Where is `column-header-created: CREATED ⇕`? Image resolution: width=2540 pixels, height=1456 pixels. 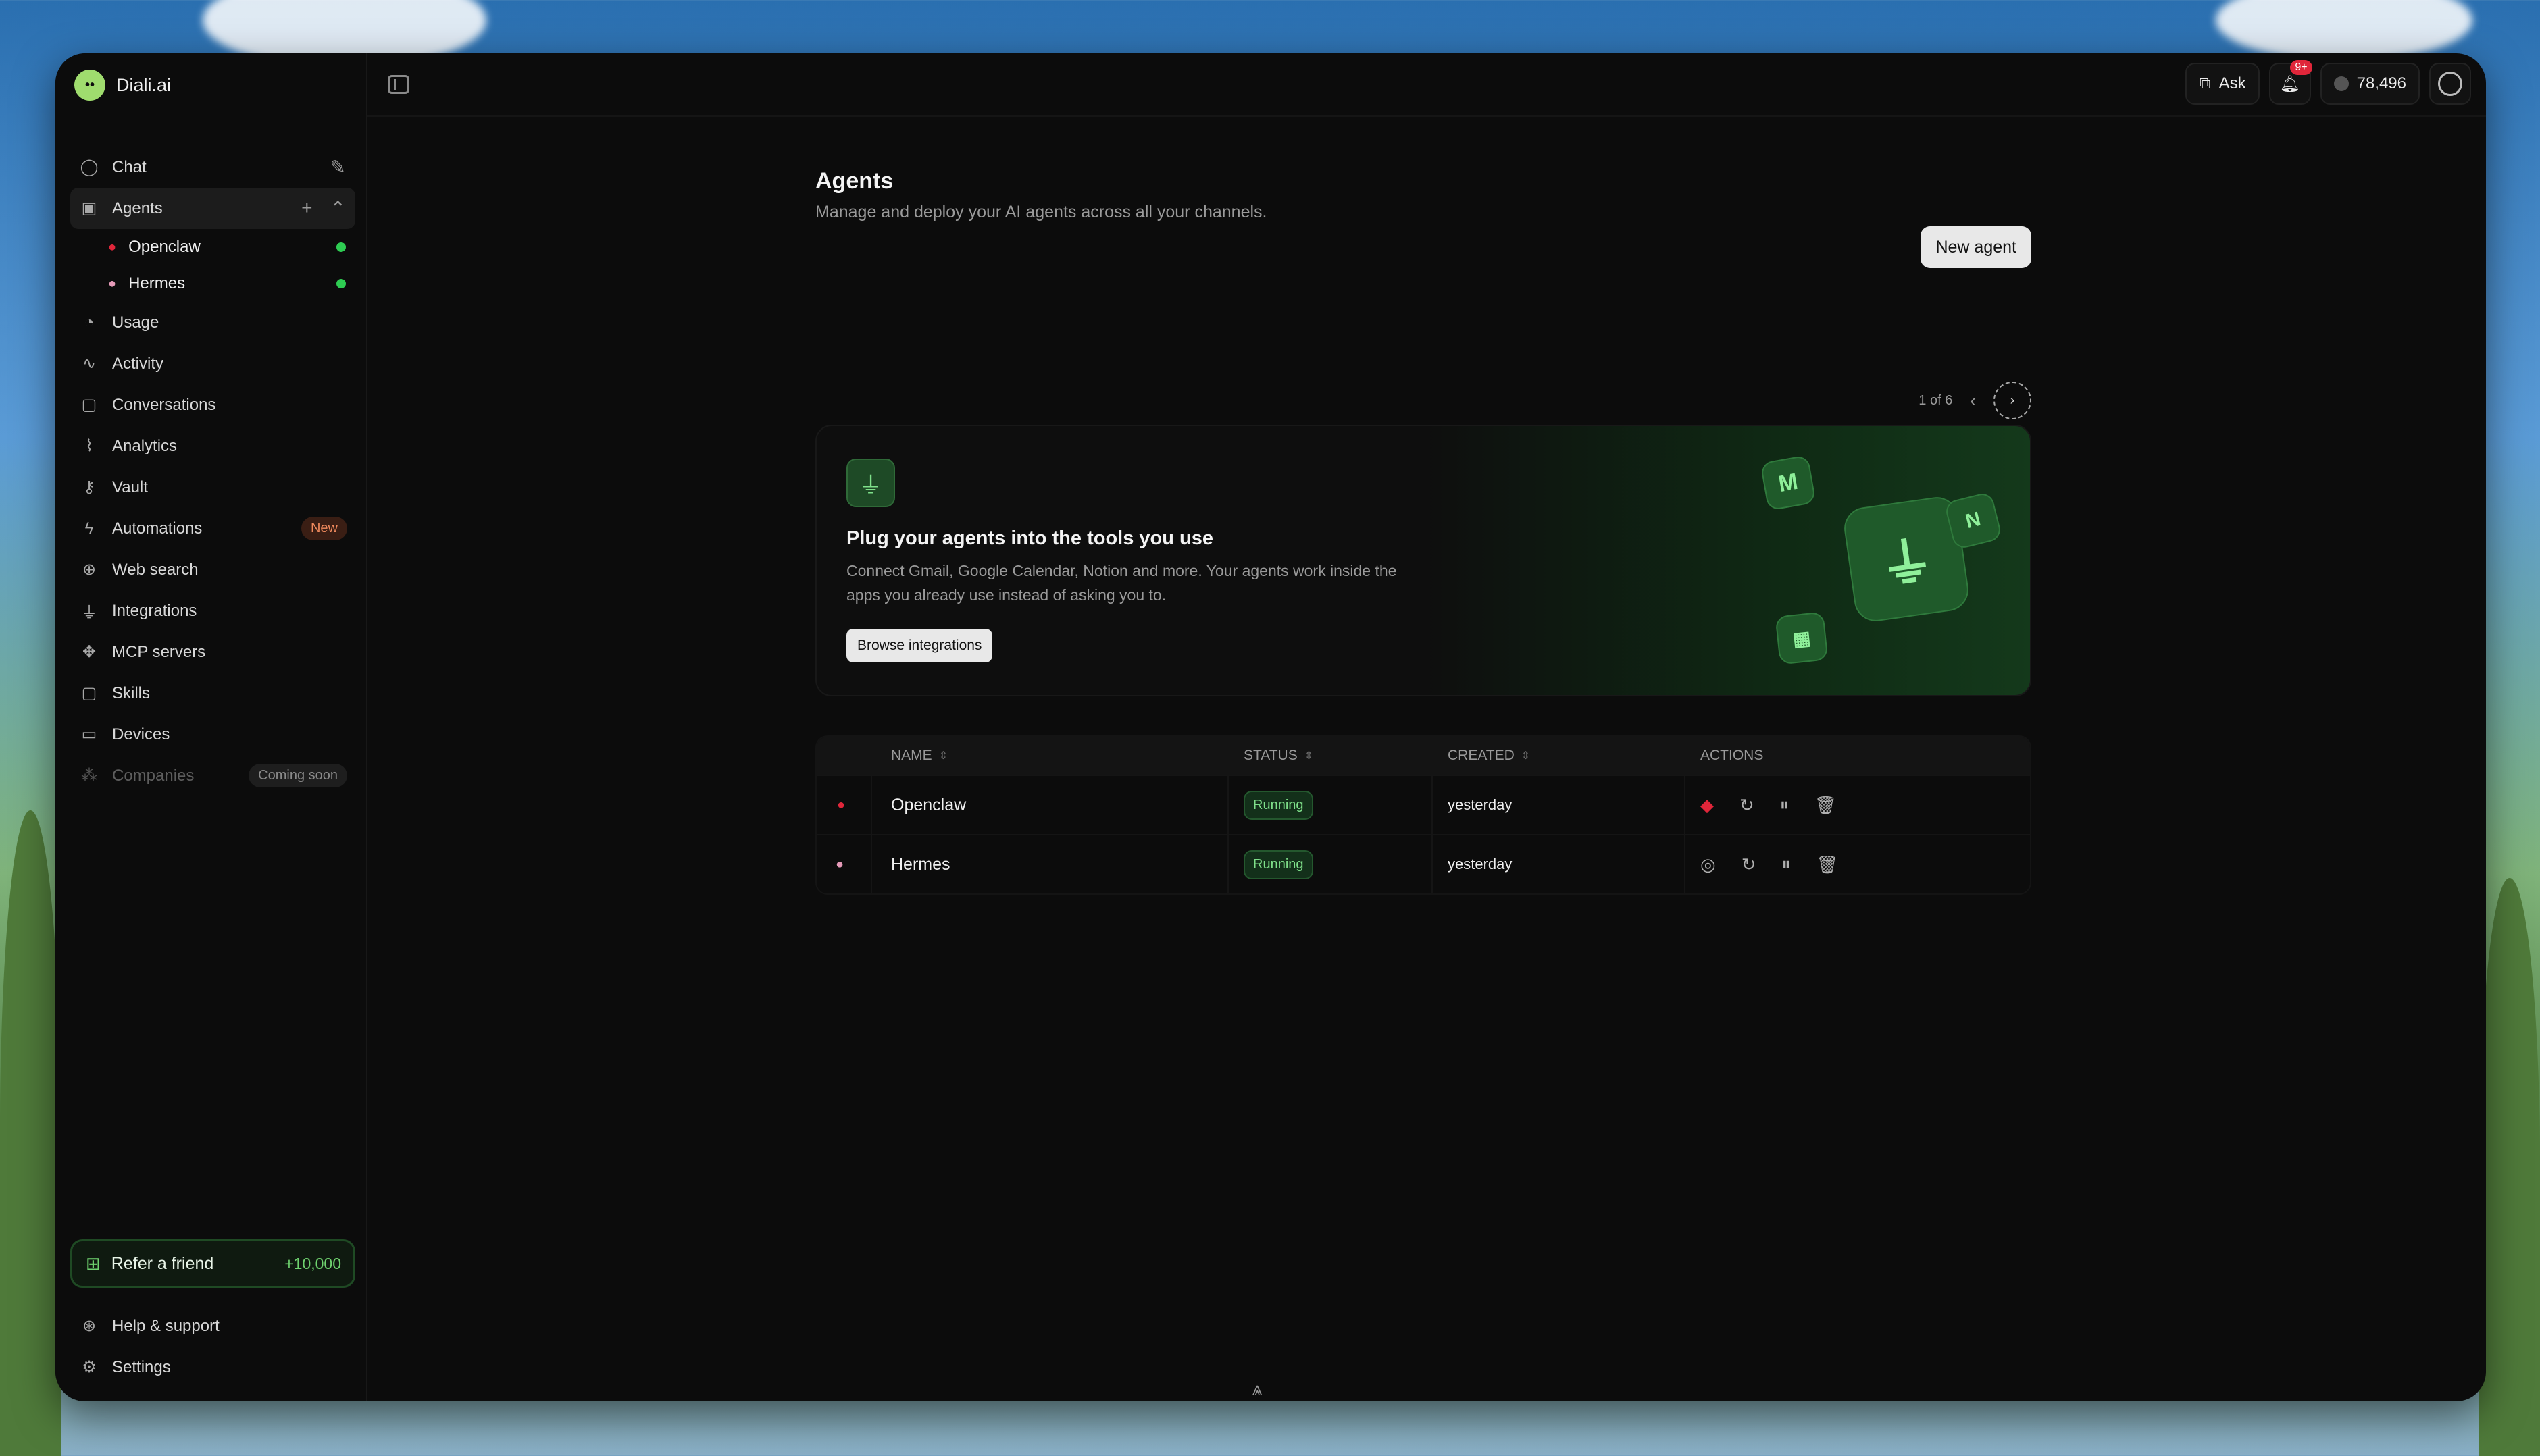 column-header-created: CREATED ⇕ is located at coordinates (1489, 756).